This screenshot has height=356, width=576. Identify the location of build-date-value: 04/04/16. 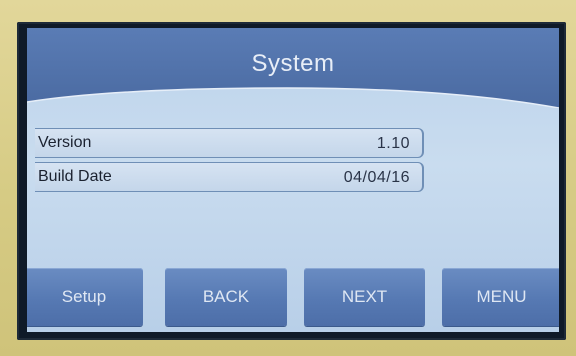
(376, 177).